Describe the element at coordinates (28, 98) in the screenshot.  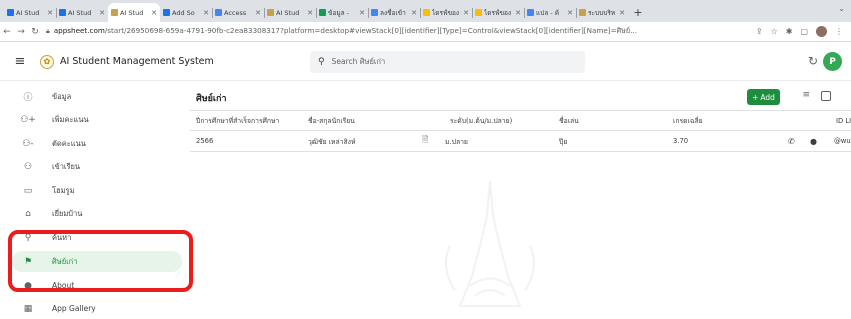
I see `info-circle-icon: ⓘ` at that location.